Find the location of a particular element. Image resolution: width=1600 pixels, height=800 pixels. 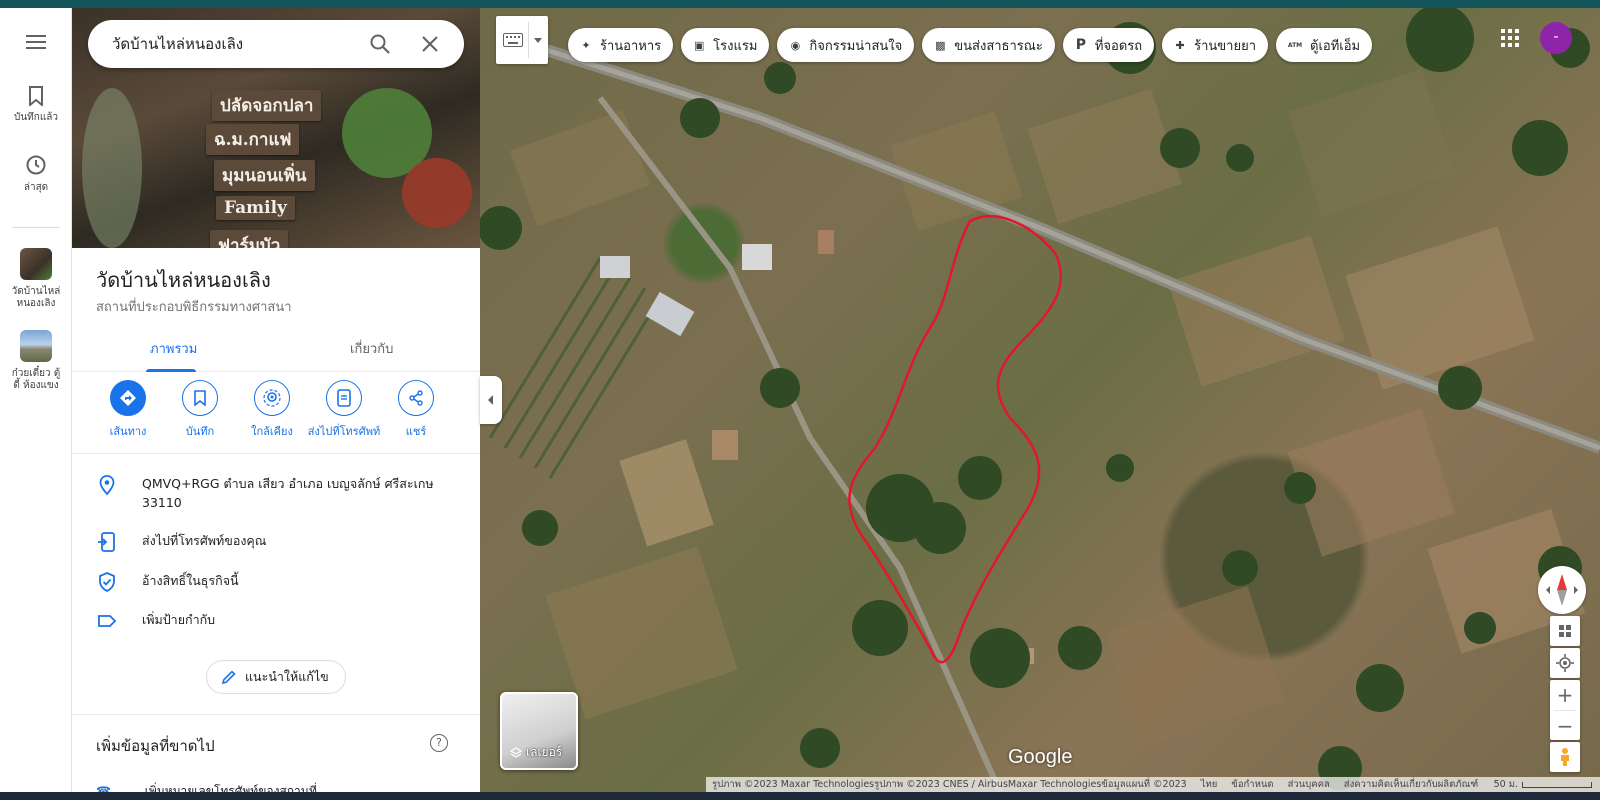

section-divider is located at coordinates (276, 714).